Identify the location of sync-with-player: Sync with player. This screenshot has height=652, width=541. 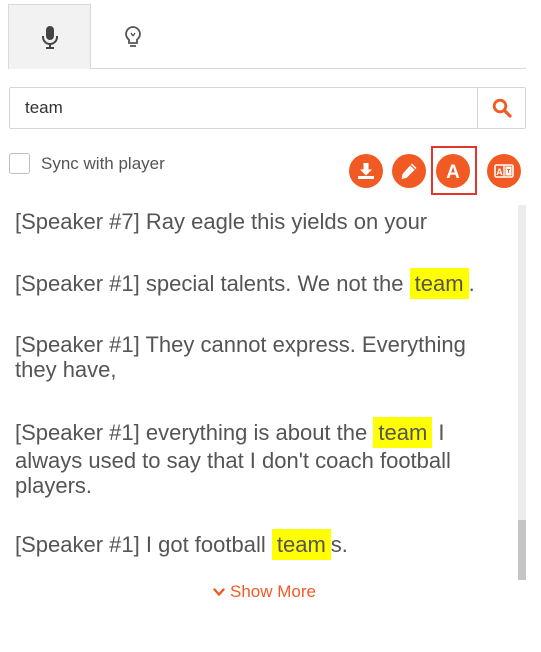
(87, 163).